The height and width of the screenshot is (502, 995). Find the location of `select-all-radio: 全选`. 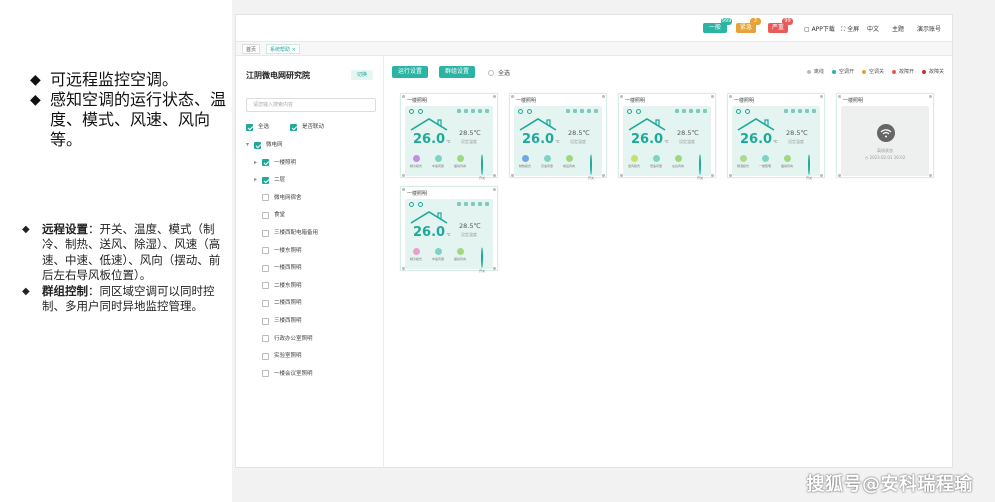

select-all-radio: 全选 is located at coordinates (499, 72).